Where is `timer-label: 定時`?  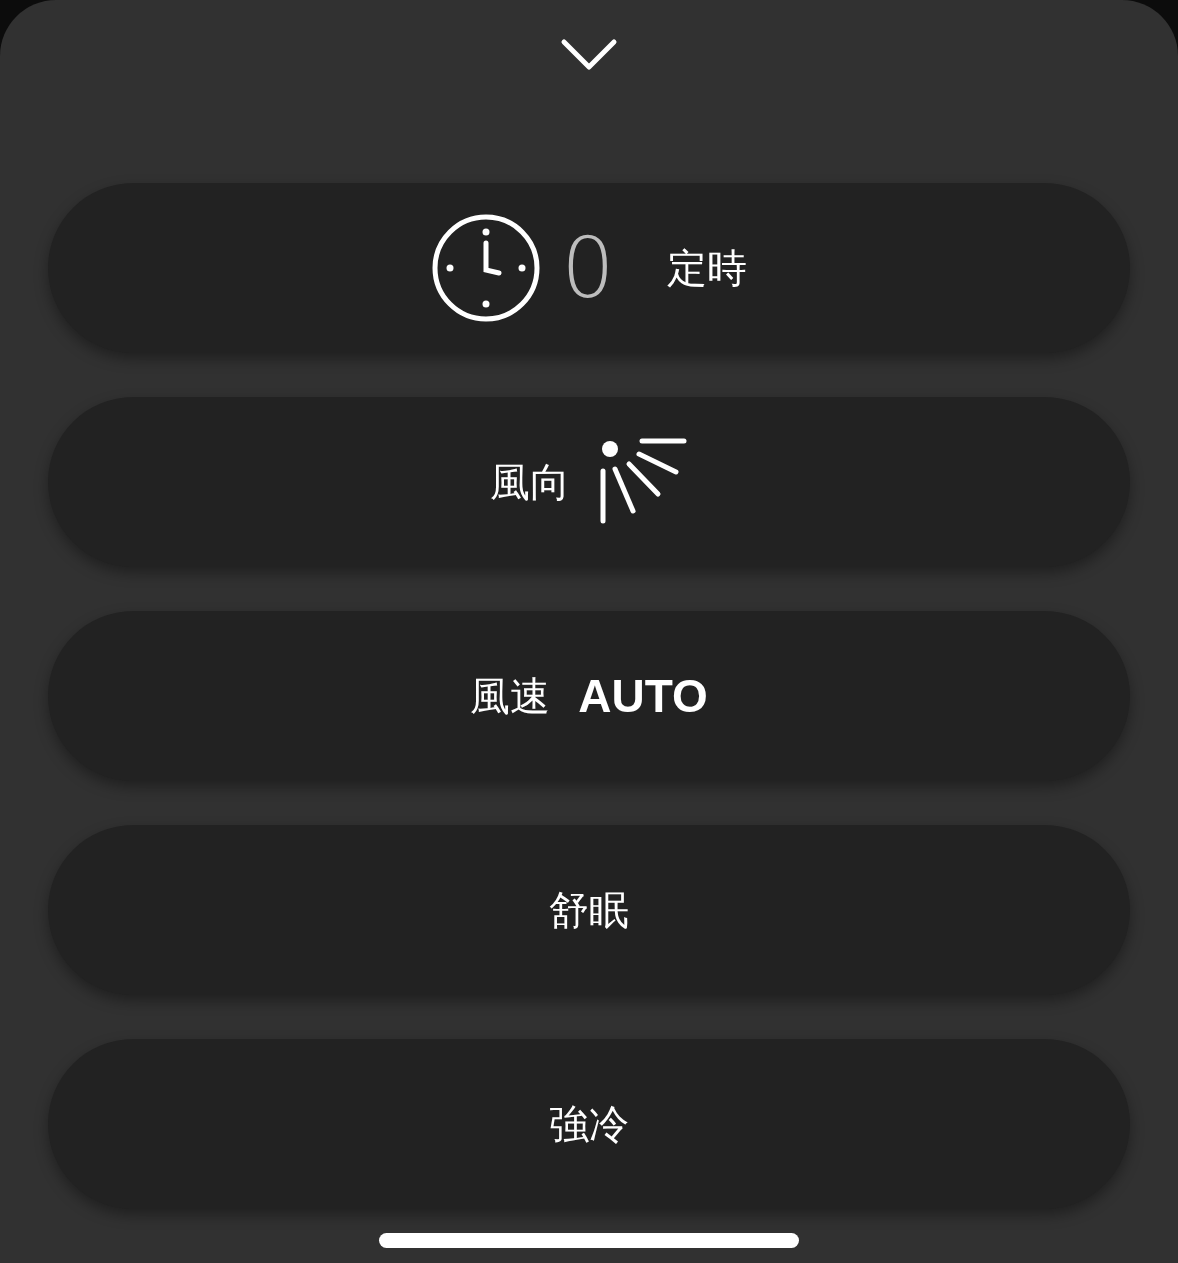 timer-label: 定時 is located at coordinates (706, 268).